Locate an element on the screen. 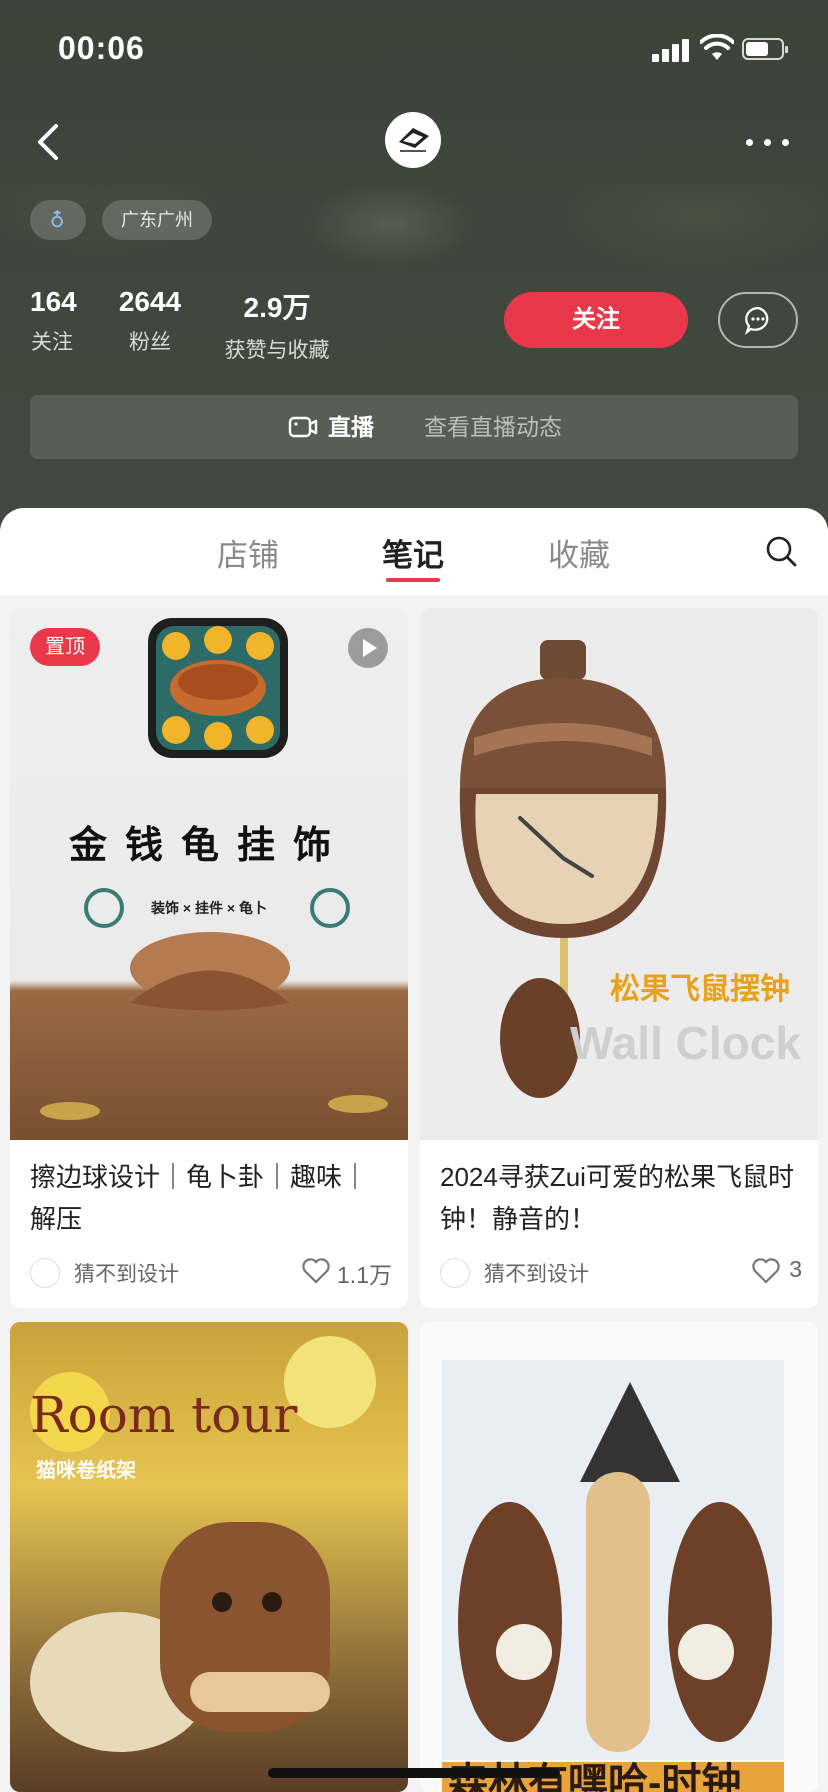 The height and width of the screenshot is (1792, 828). stat-label: 粉丝 is located at coordinates (150, 342).